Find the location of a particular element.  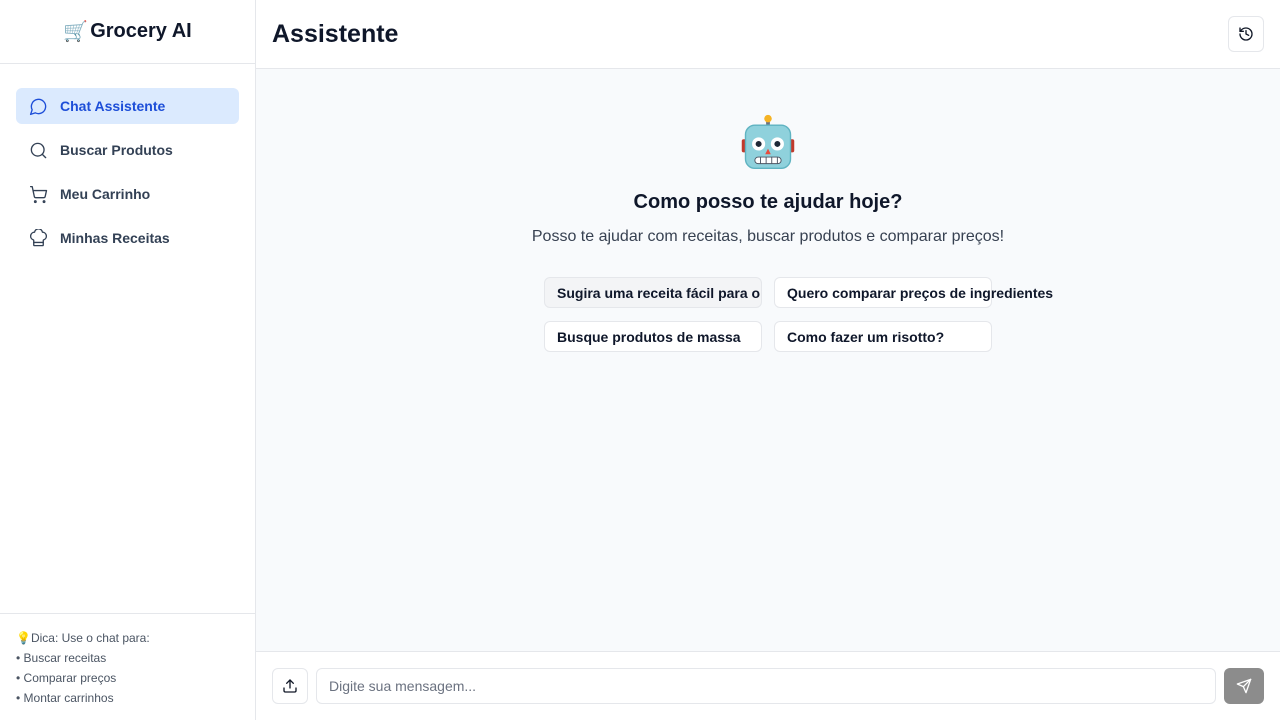

history-button is located at coordinates (1246, 34).